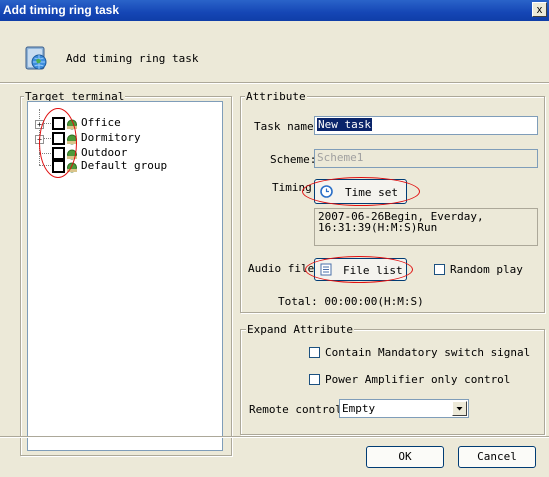 Image resolution: width=549 pixels, height=477 pixels. What do you see at coordinates (486, 269) in the screenshot?
I see `random-play-label: Random play` at bounding box center [486, 269].